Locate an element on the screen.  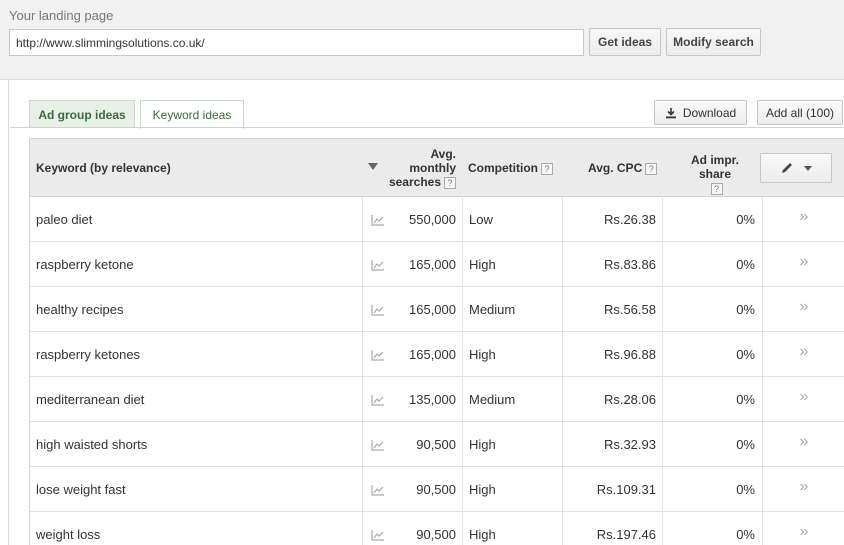
keyword-cell: raspberry ketones is located at coordinates (88, 354).